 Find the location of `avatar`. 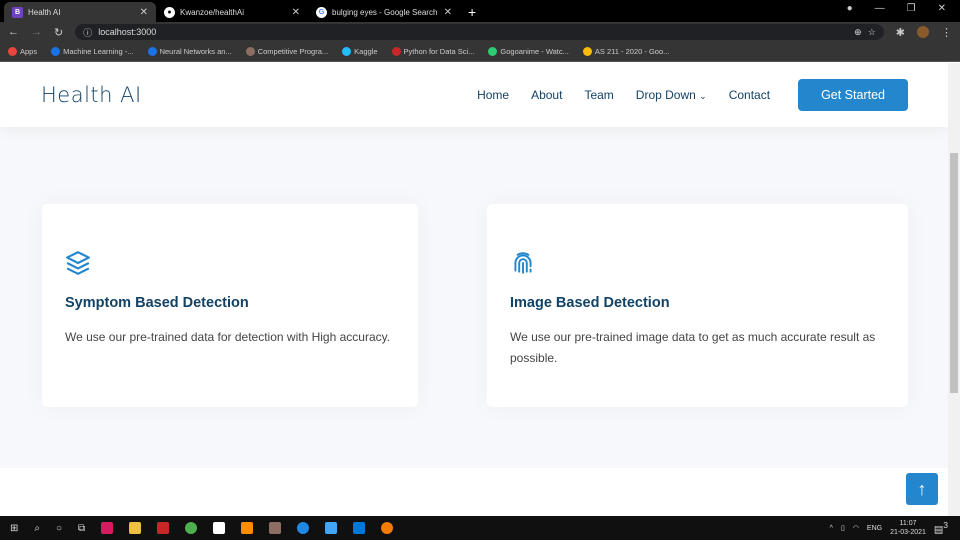

avatar is located at coordinates (923, 32).